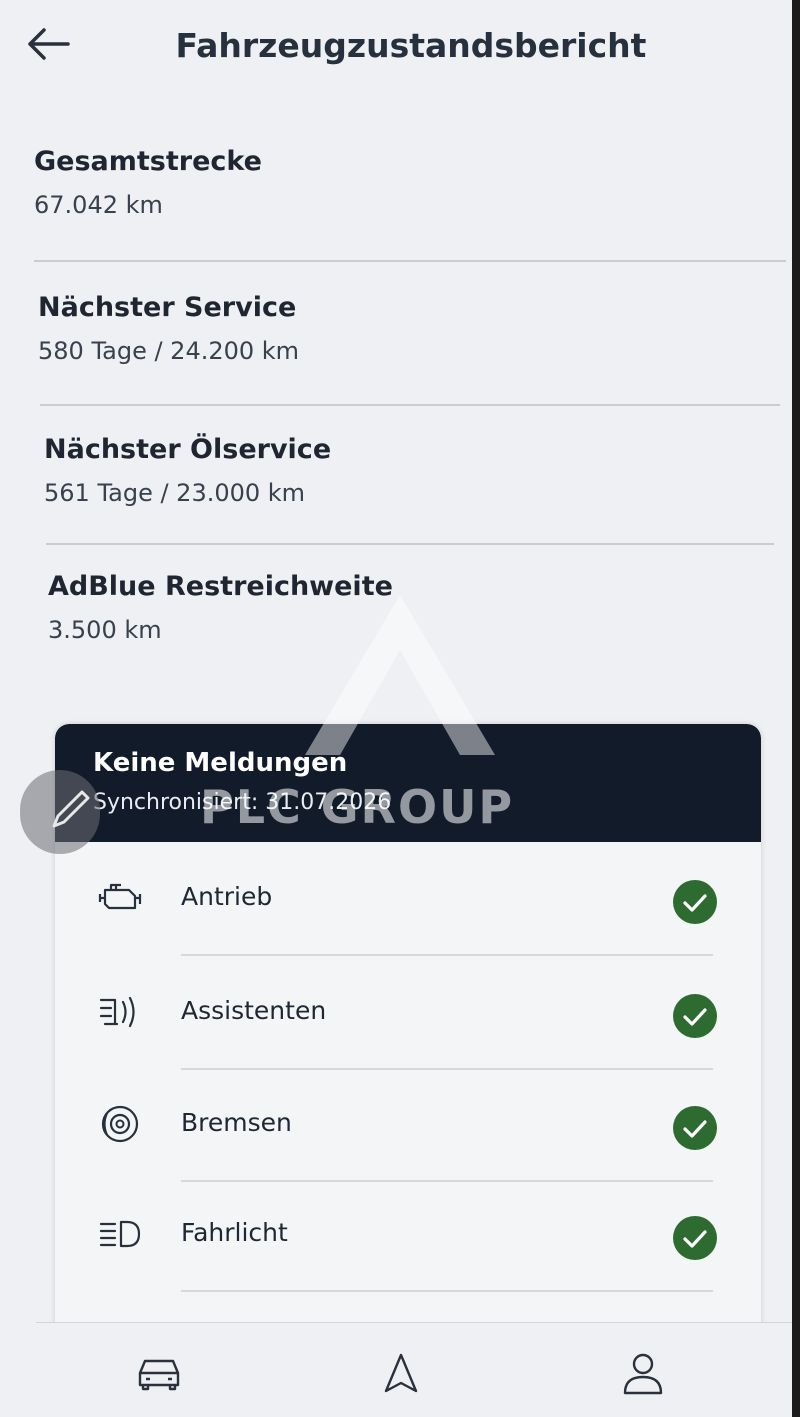 This screenshot has width=800, height=1417. Describe the element at coordinates (408, 1236) in the screenshot. I see `status-row-fahrlicht: Fahrlicht` at that location.